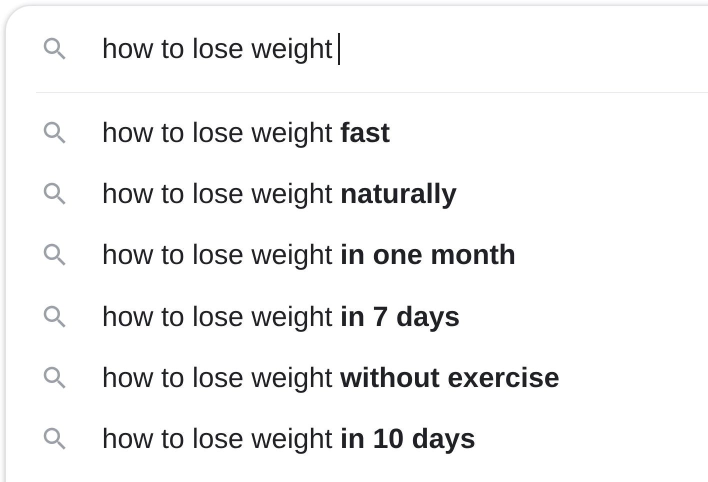 This screenshot has width=708, height=482. I want to click on suggestion-item: how to lose weight without exercise, so click(331, 378).